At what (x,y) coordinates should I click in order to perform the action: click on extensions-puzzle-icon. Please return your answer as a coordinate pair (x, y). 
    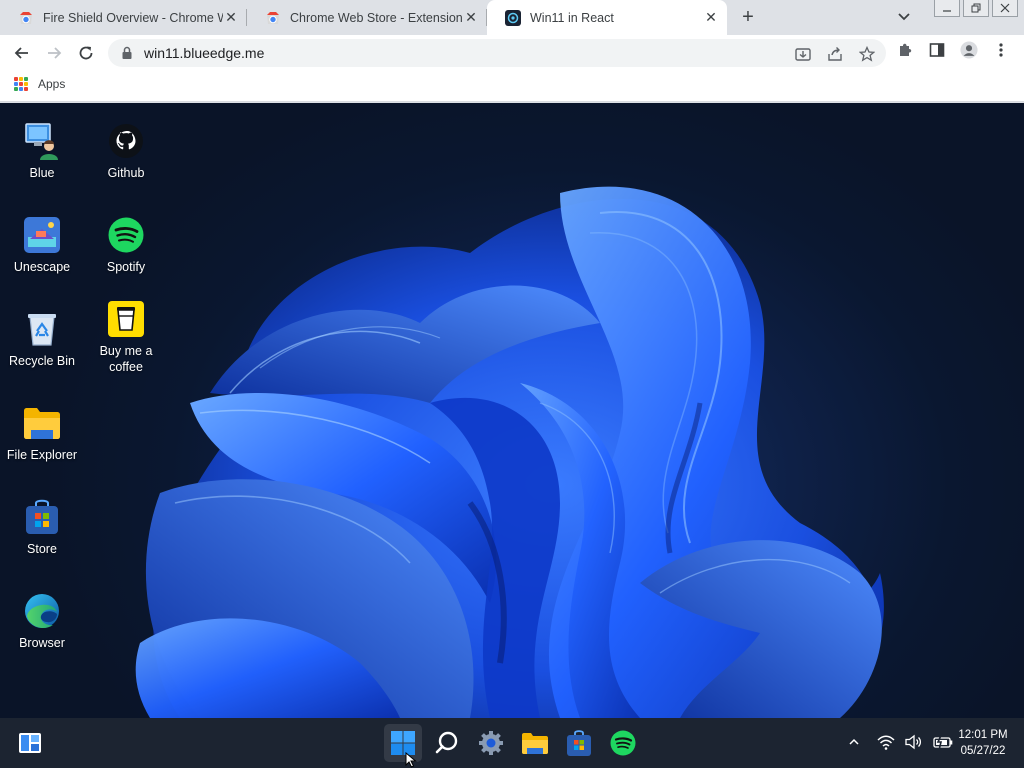
    Looking at the image, I should click on (905, 50).